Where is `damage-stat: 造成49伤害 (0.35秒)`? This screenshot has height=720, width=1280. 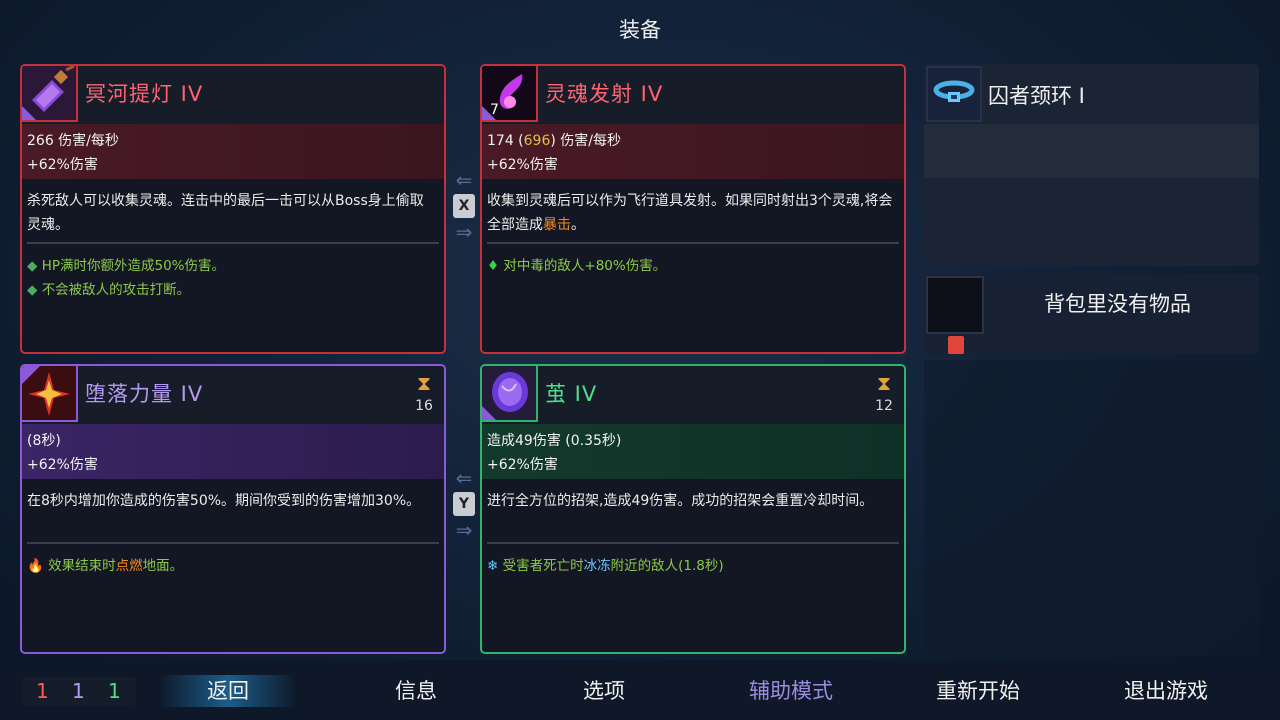
damage-stat: 造成49伤害 (0.35秒) is located at coordinates (554, 441).